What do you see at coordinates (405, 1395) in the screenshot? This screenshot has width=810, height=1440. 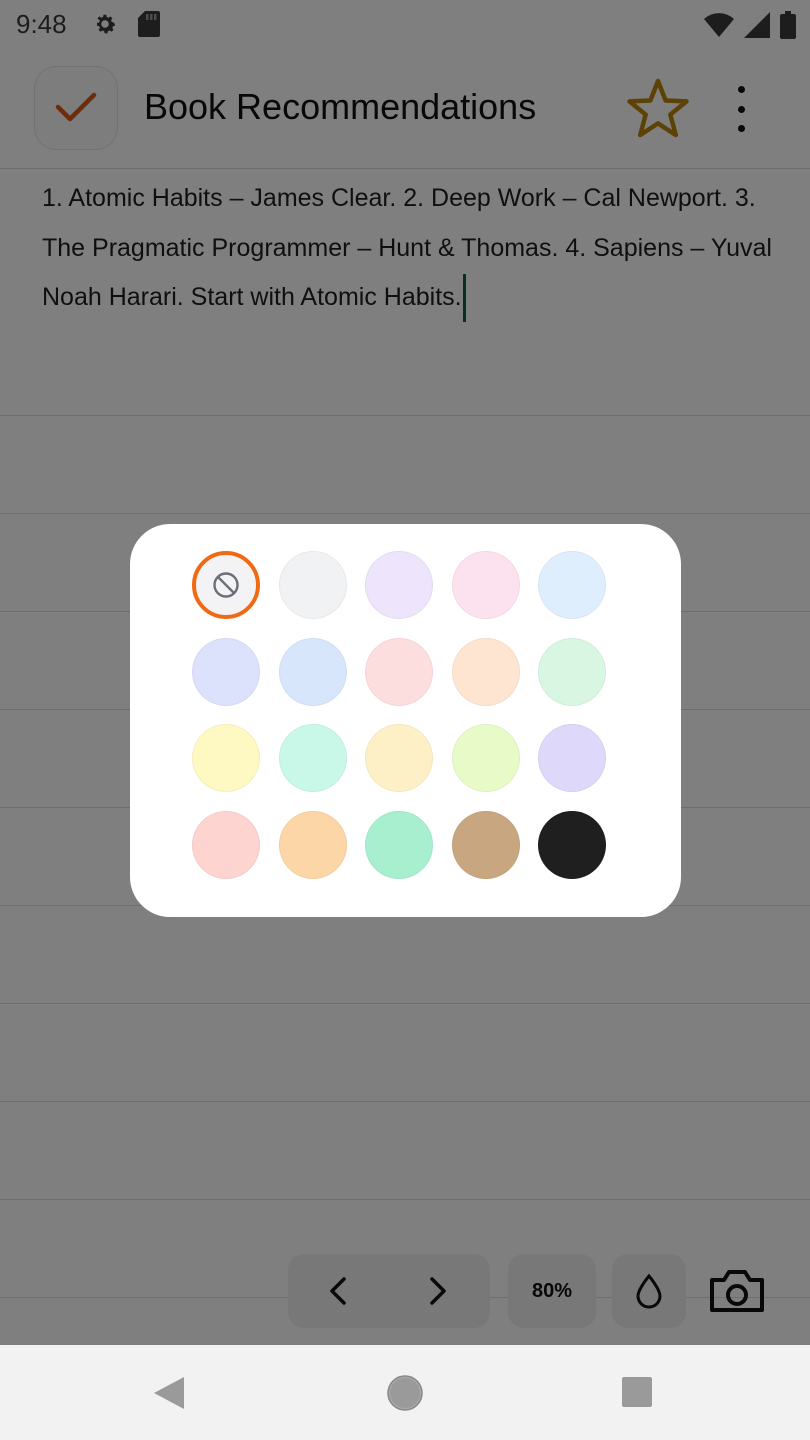 I see `home-circle-icon` at bounding box center [405, 1395].